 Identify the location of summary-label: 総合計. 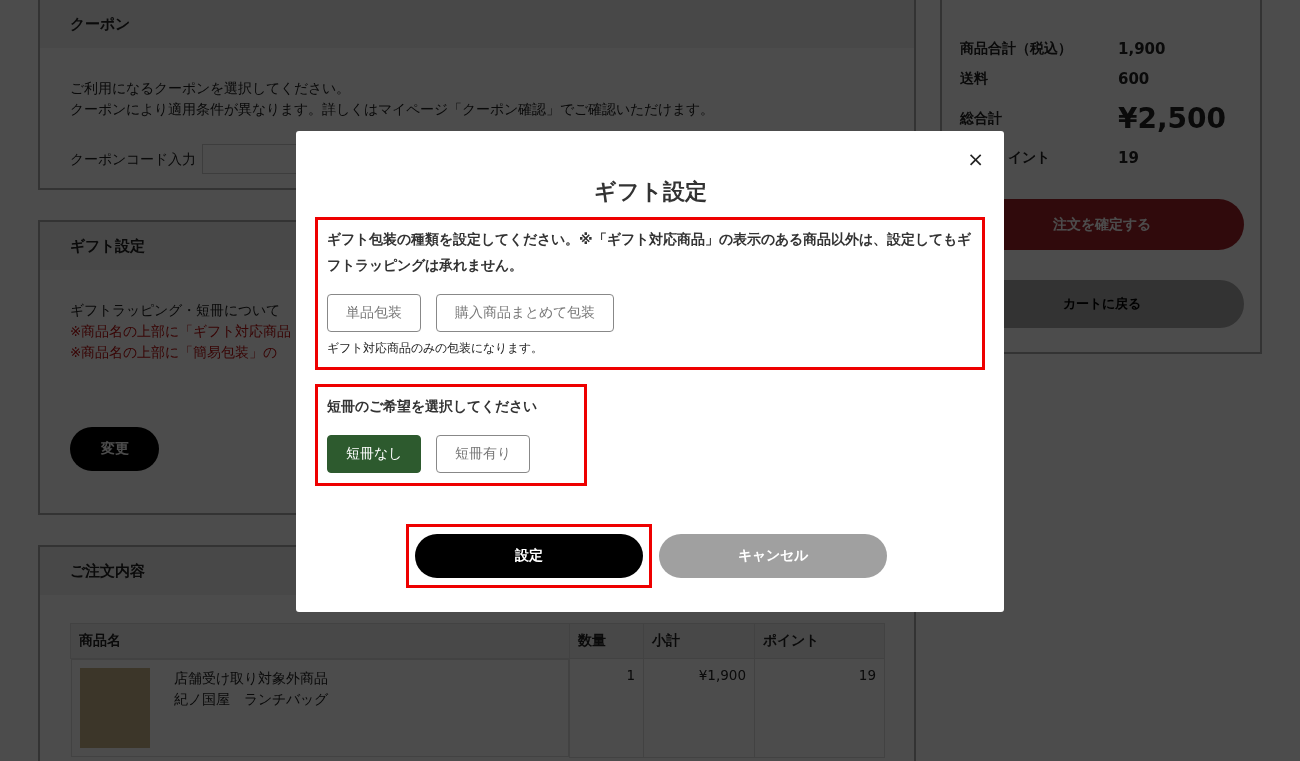
(981, 117).